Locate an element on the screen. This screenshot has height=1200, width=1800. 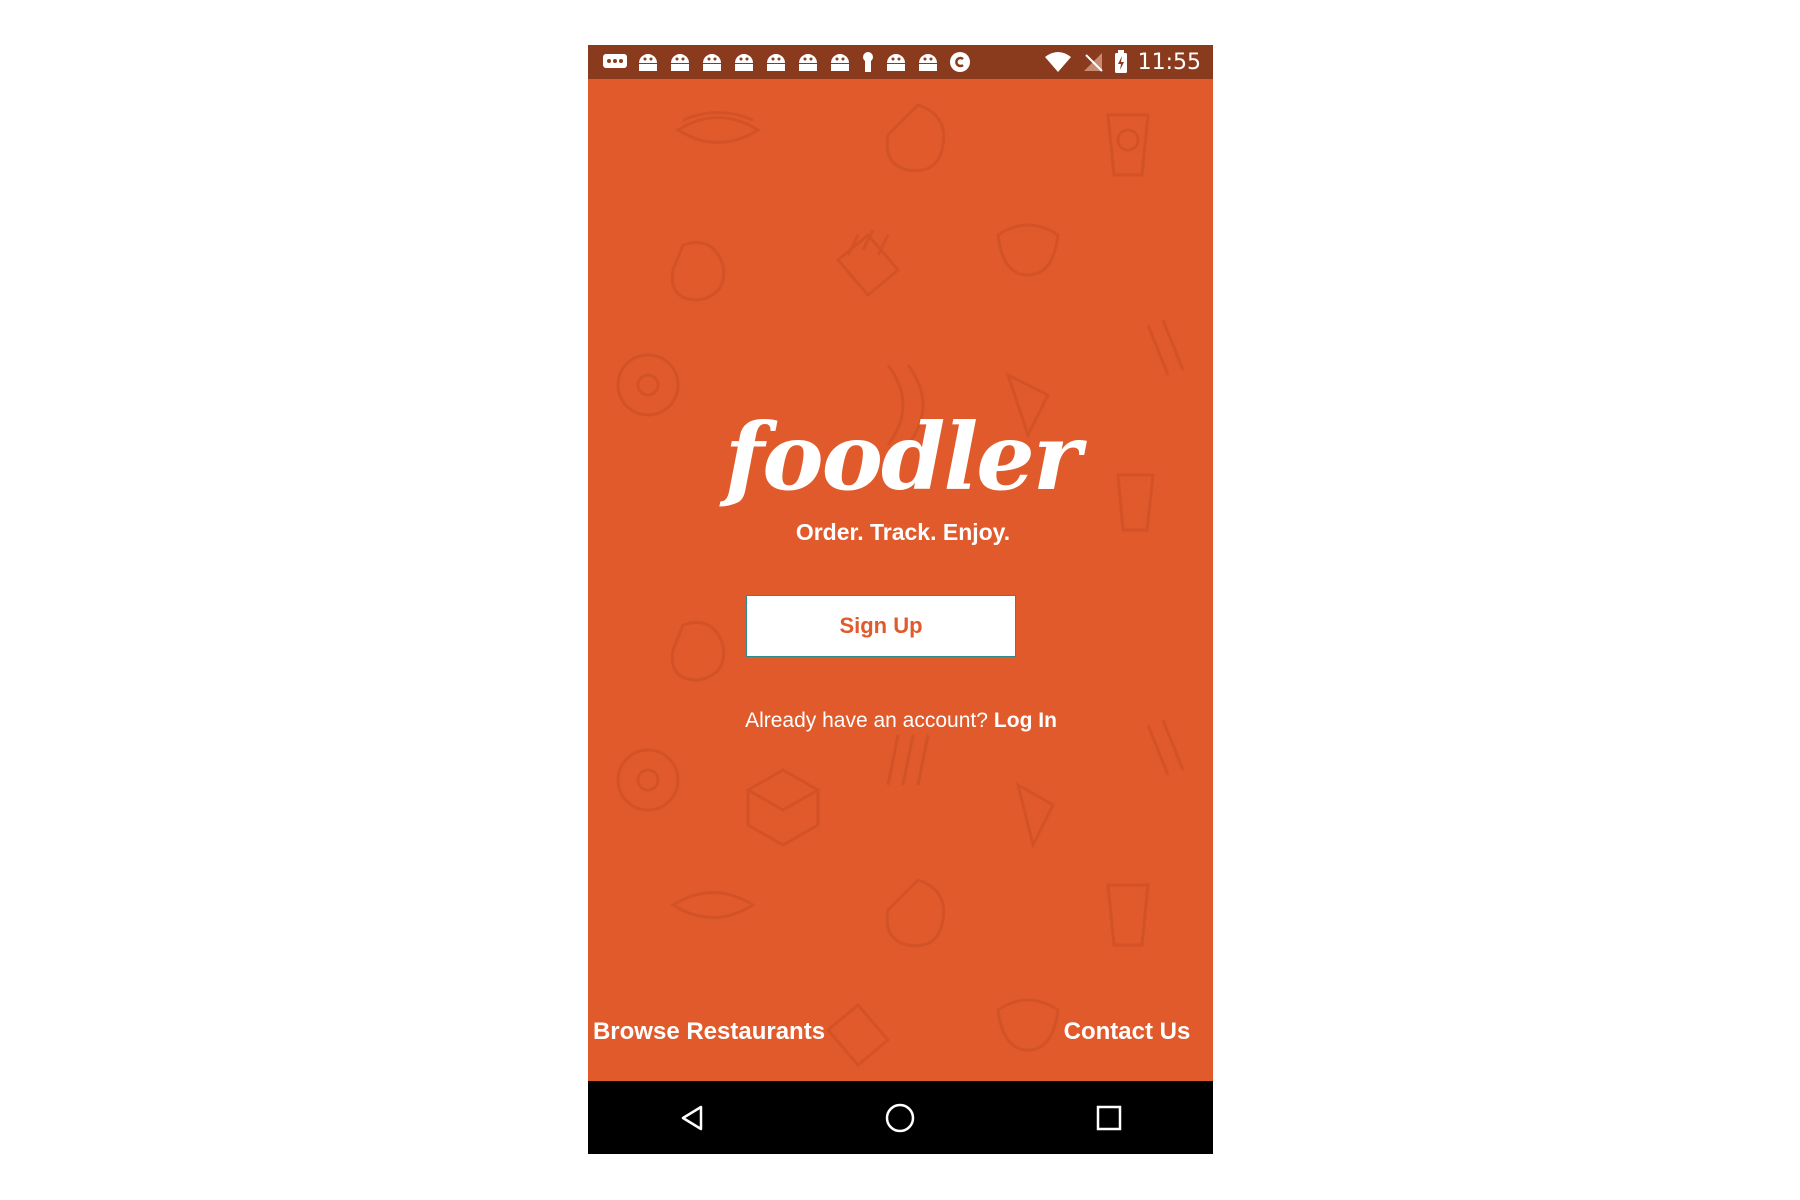
login-prompt: Already have an account? is located at coordinates (866, 720).